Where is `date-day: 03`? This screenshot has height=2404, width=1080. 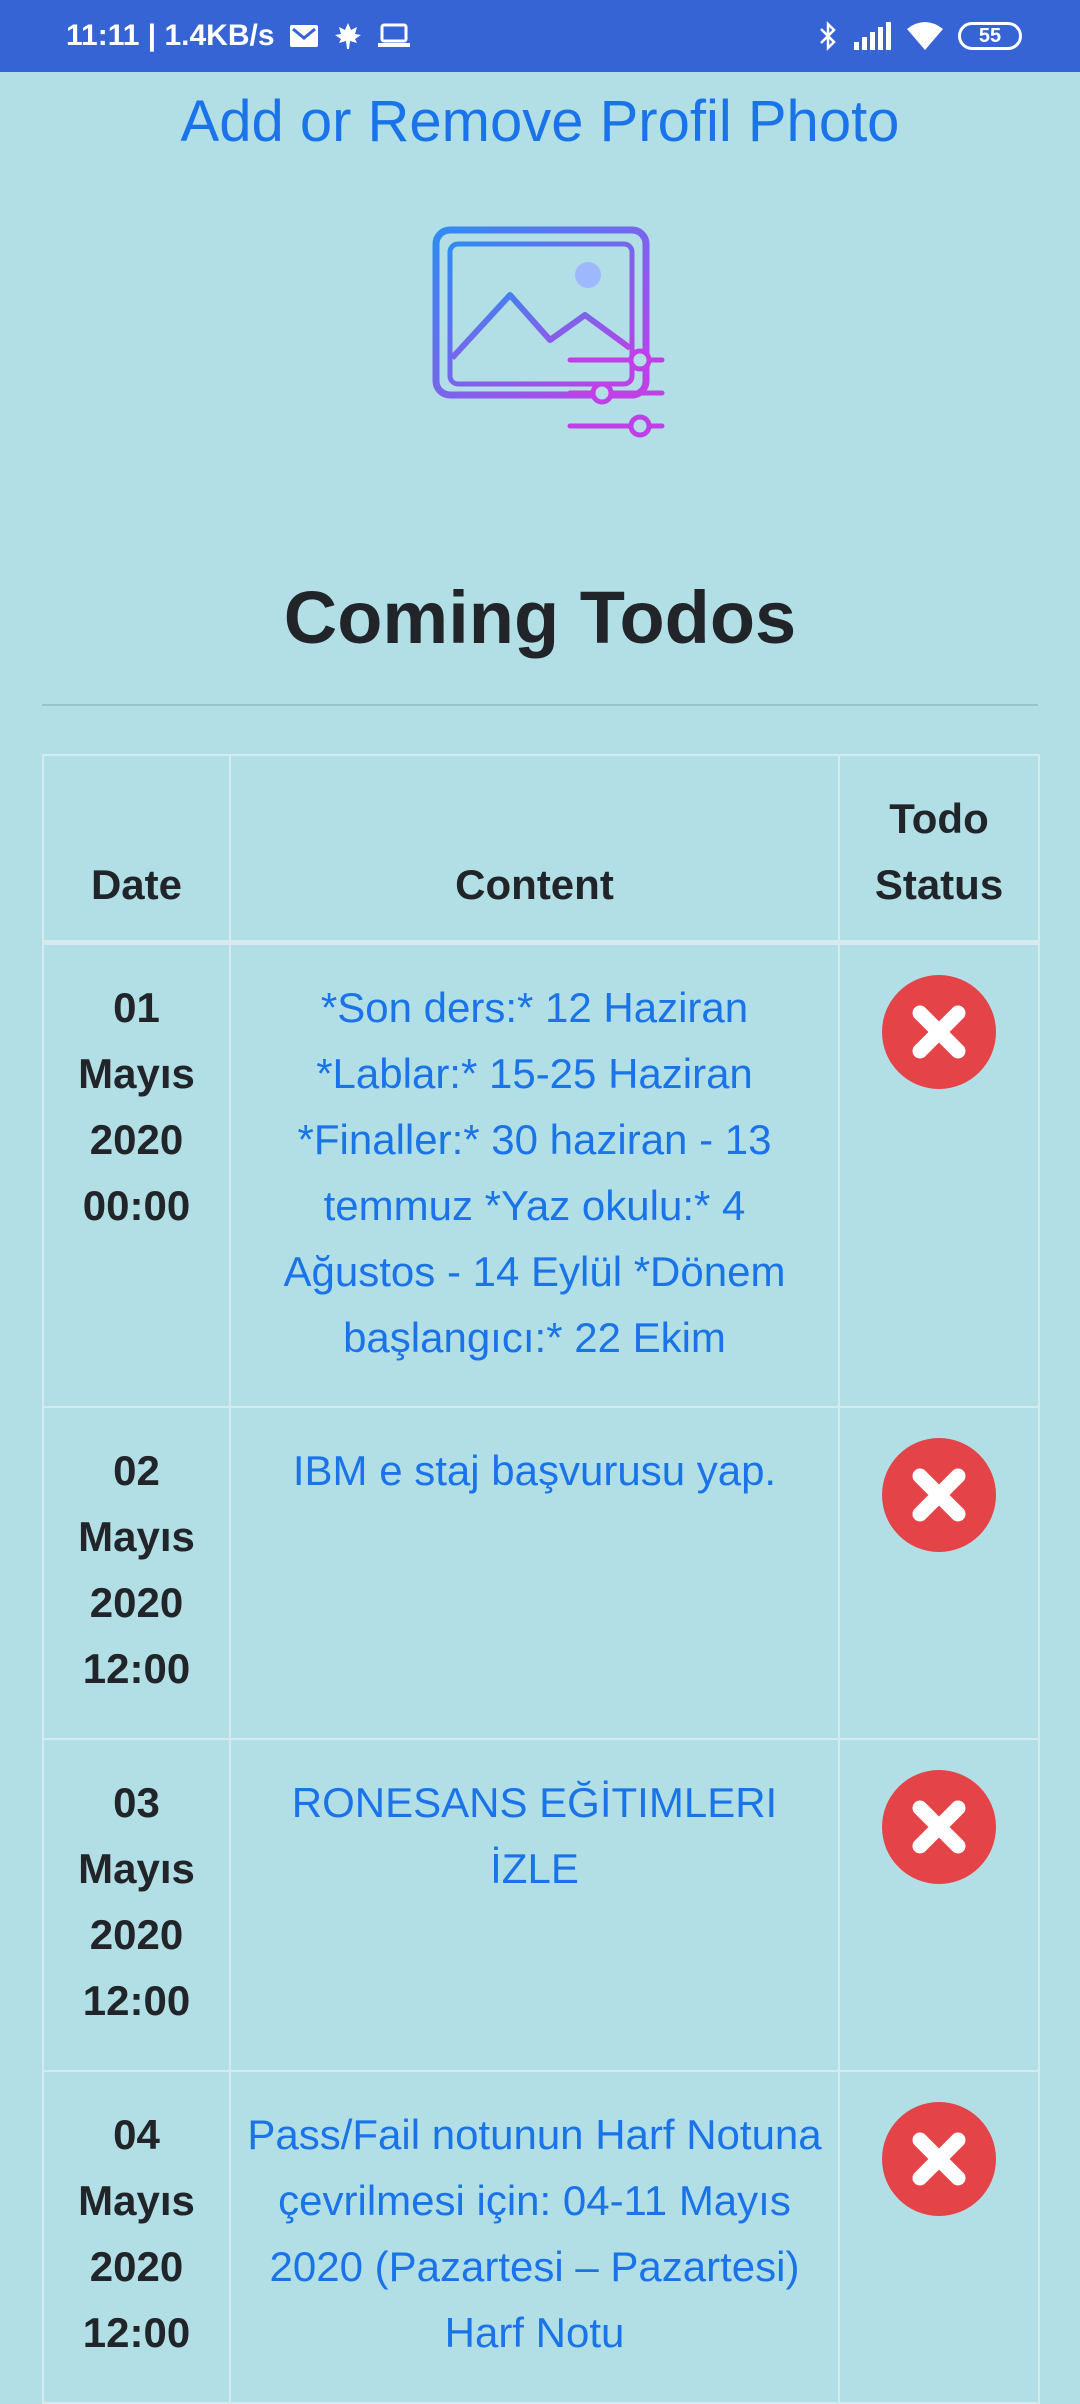 date-day: 03 is located at coordinates (136, 1802).